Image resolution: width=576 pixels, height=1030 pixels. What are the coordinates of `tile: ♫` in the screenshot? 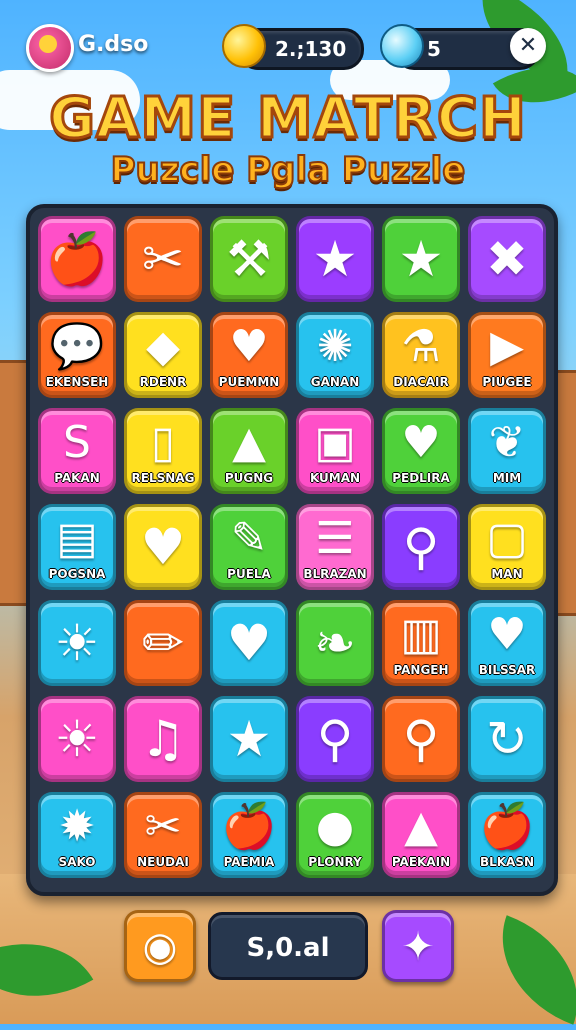 It's located at (163, 739).